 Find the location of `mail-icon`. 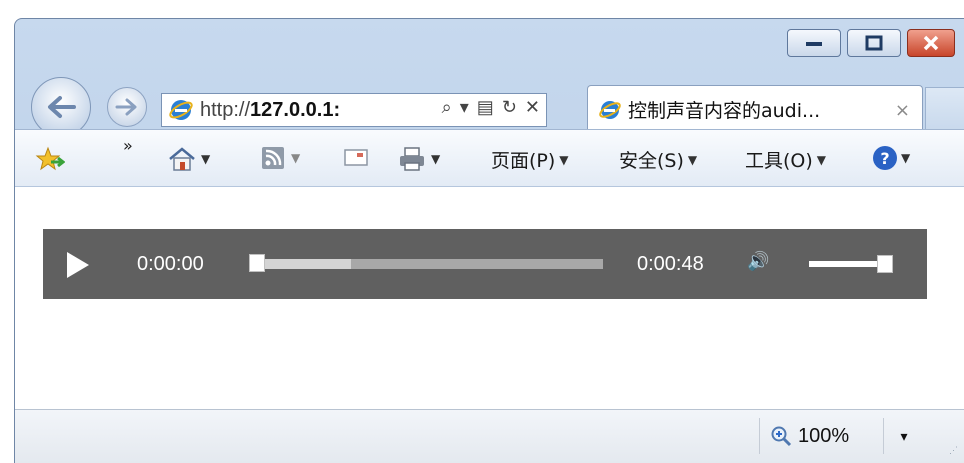

mail-icon is located at coordinates (356, 157).